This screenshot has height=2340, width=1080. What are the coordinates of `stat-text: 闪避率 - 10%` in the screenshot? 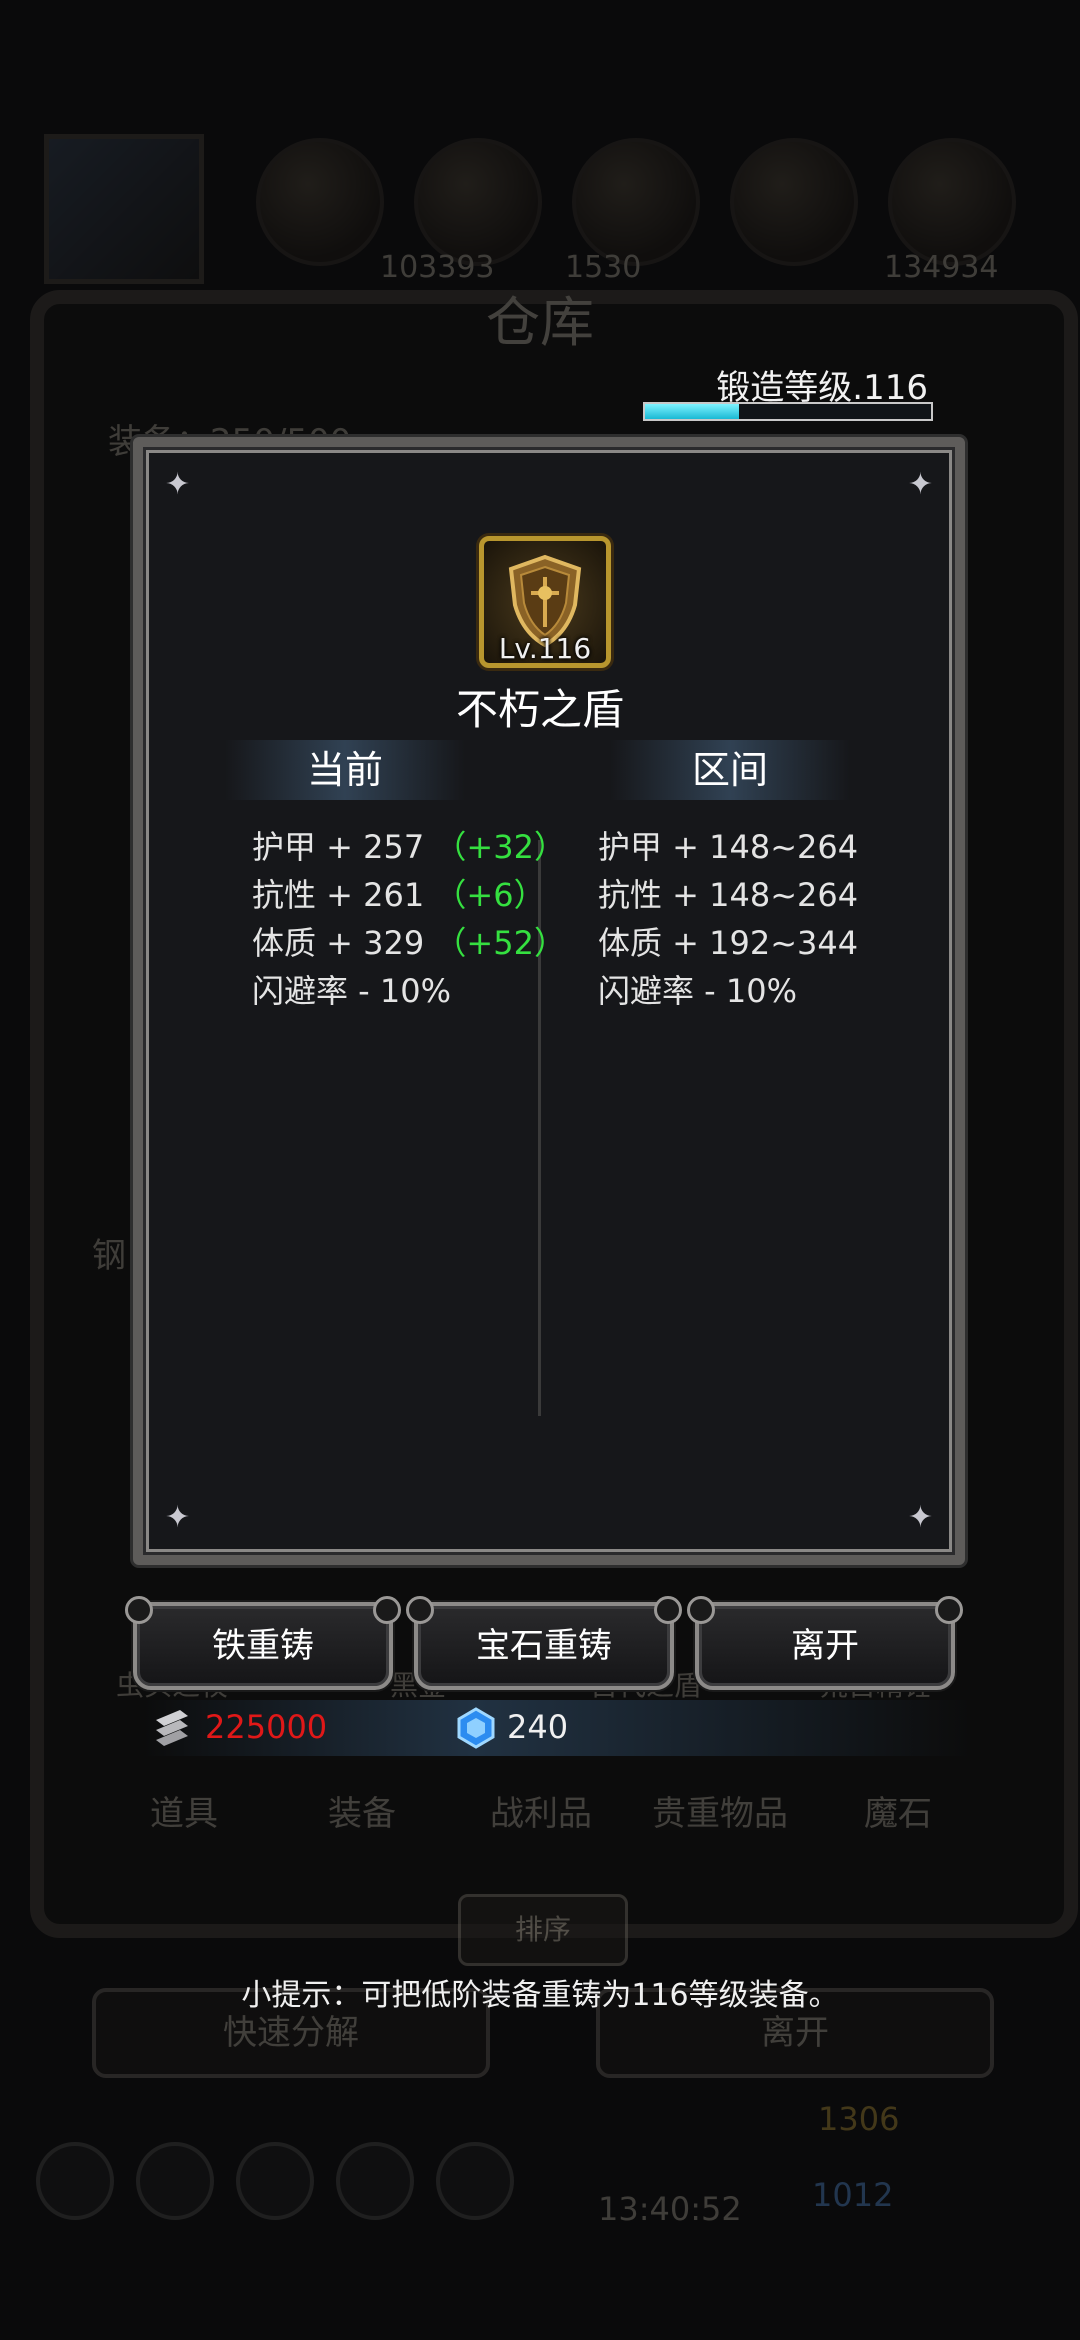 It's located at (352, 991).